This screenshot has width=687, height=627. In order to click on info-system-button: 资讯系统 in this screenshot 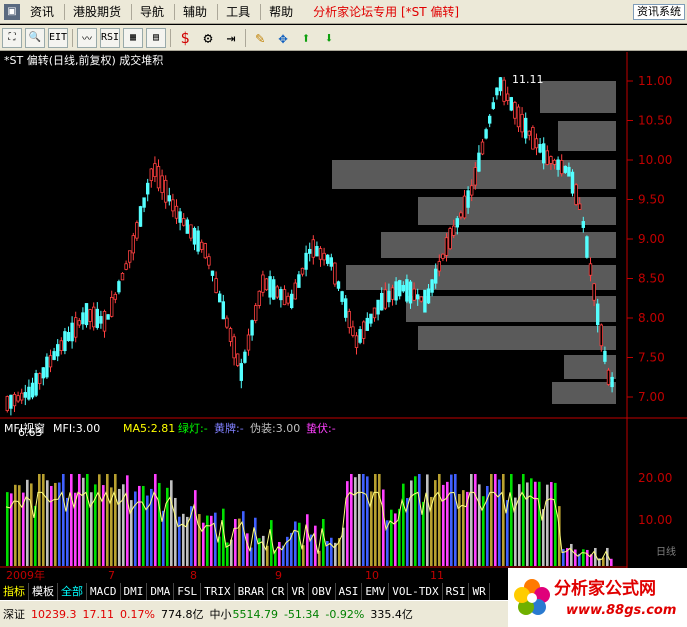, I will do `click(659, 12)`.